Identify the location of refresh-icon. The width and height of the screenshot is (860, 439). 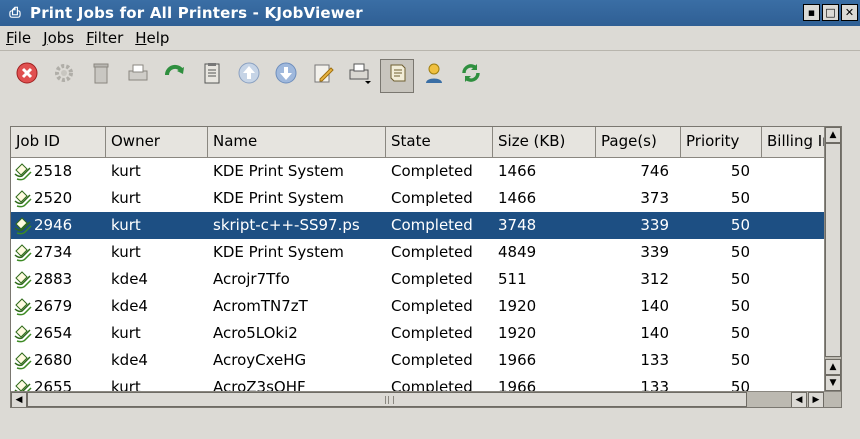
(471, 76).